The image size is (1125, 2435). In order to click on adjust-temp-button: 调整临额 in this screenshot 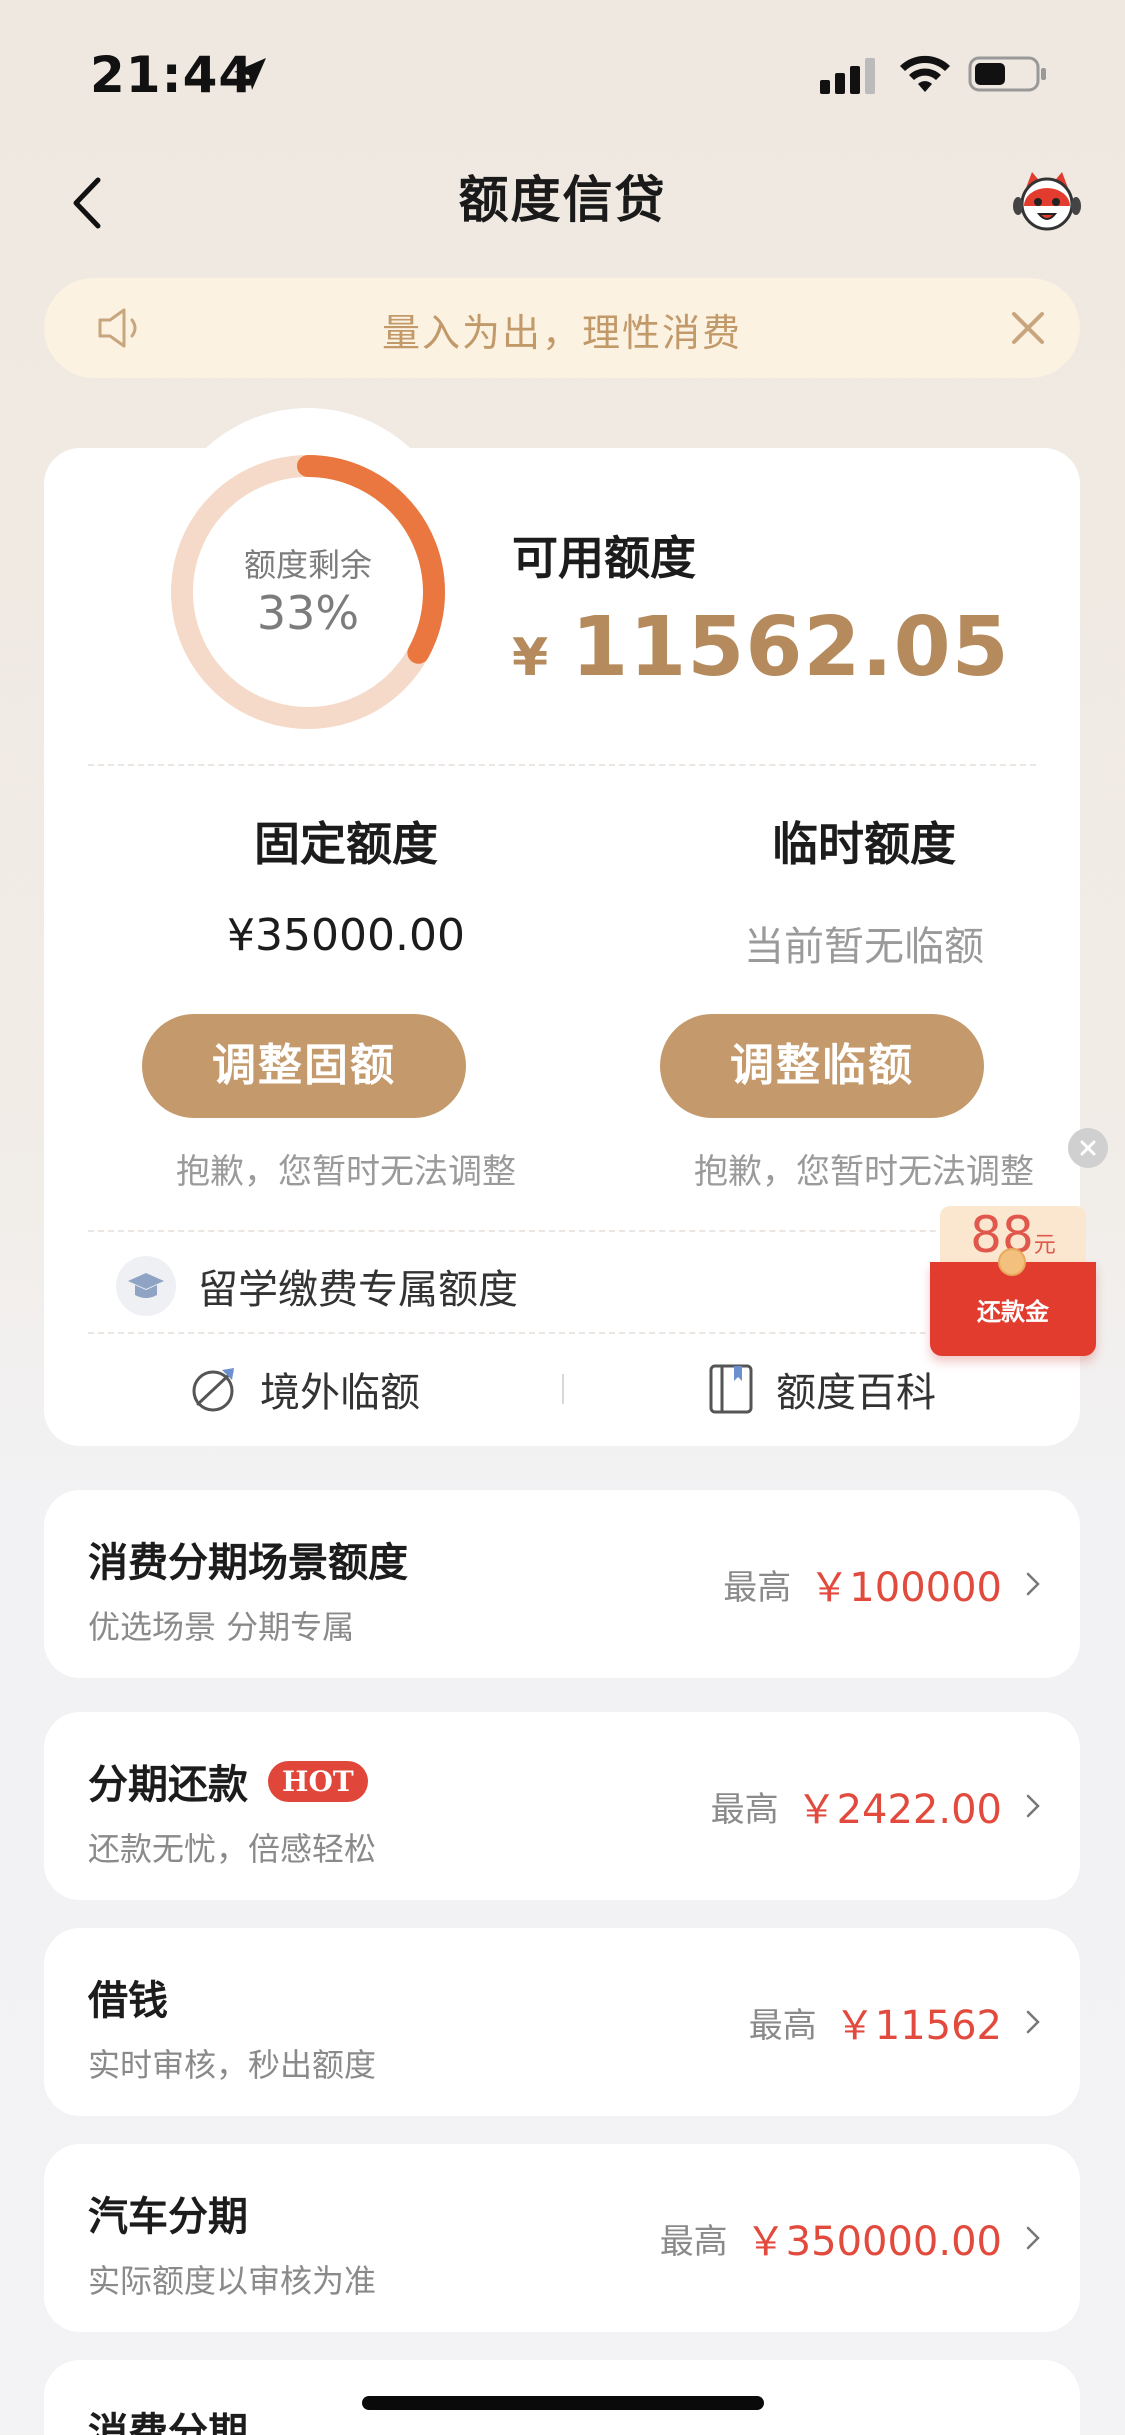, I will do `click(822, 1066)`.